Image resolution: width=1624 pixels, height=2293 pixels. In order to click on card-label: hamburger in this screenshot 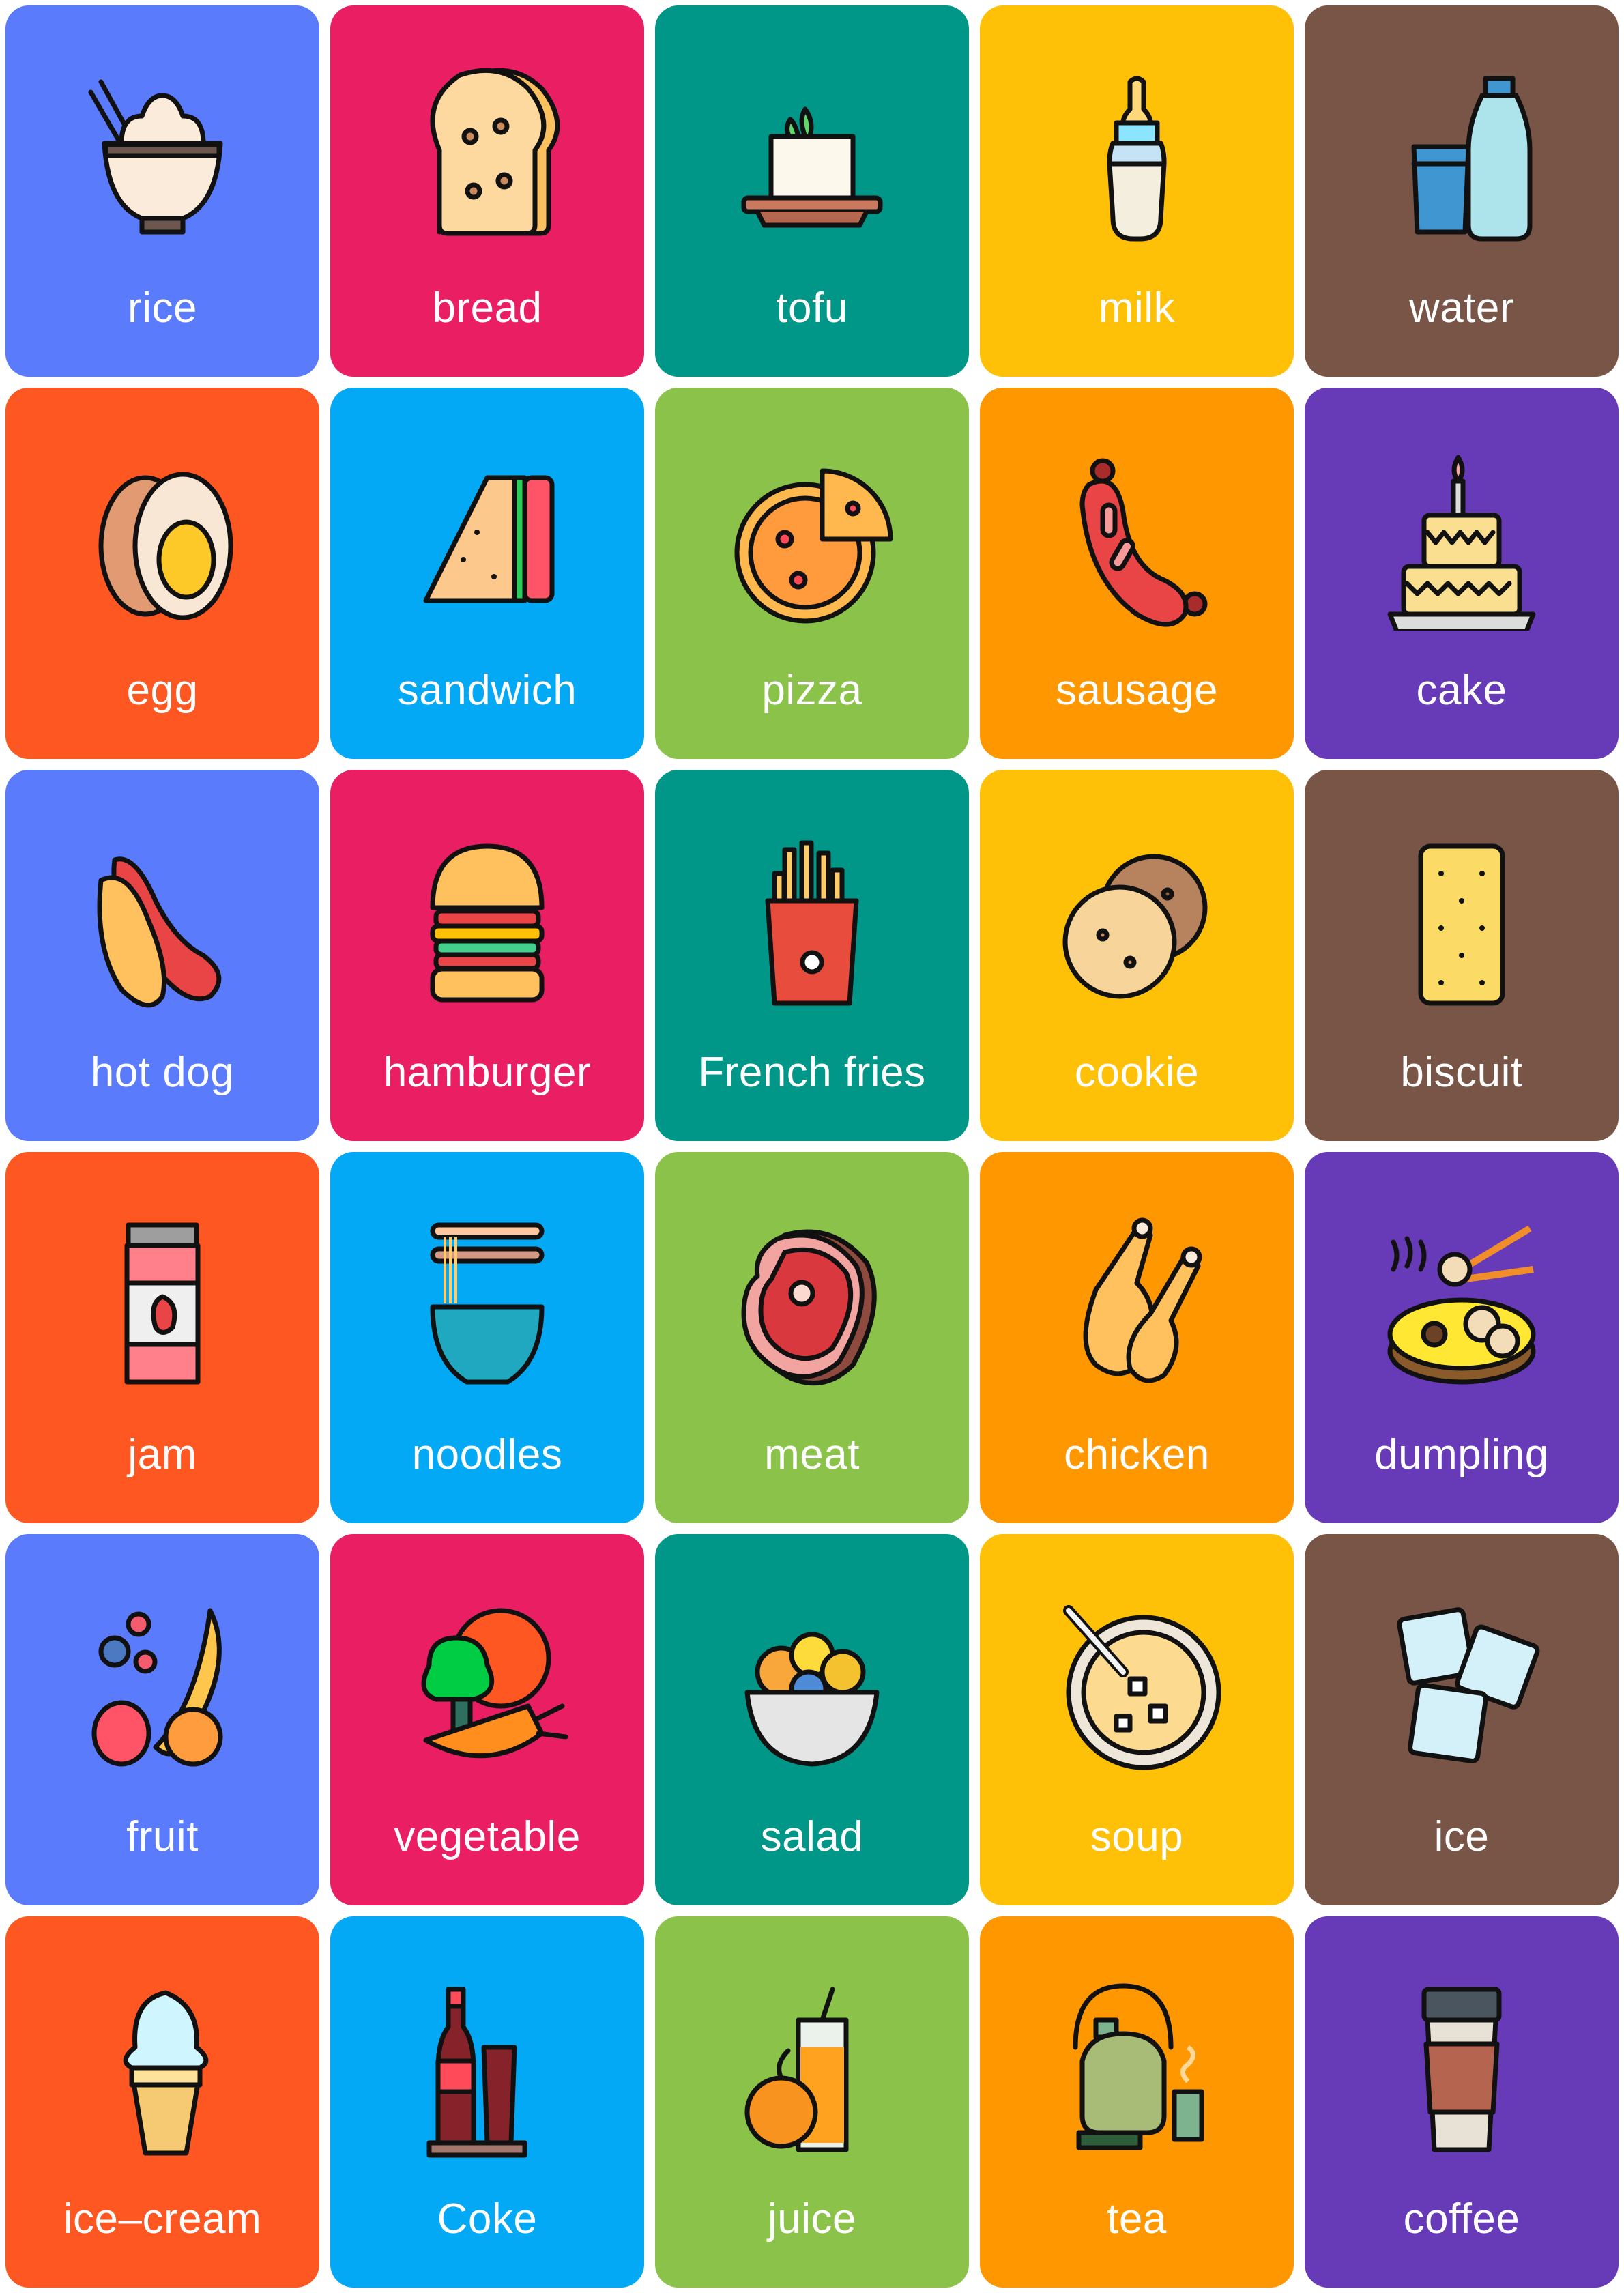, I will do `click(487, 1072)`.